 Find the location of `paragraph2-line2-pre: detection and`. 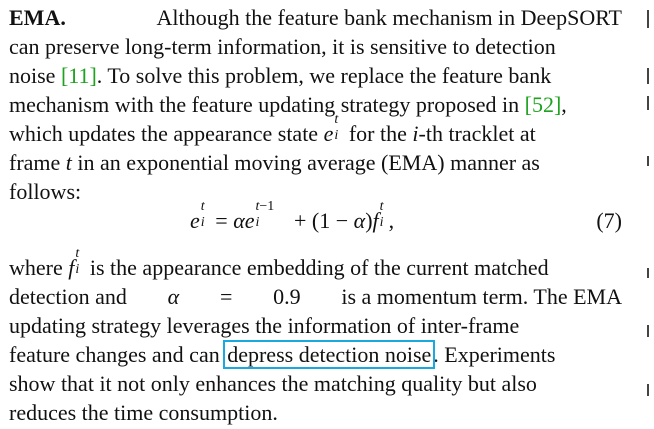

paragraph2-line2-pre: detection and is located at coordinates (71, 296).